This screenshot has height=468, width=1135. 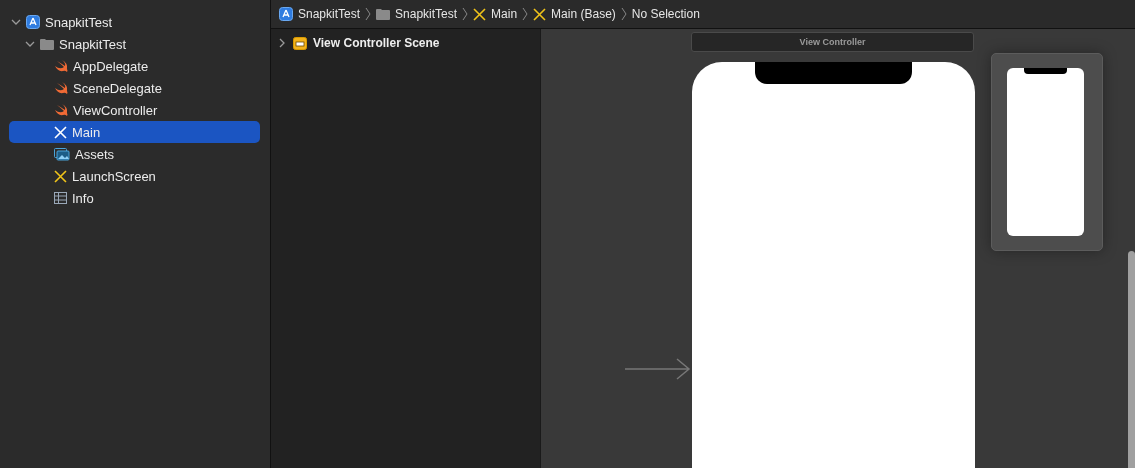 I want to click on scene-icon, so click(x=300, y=43).